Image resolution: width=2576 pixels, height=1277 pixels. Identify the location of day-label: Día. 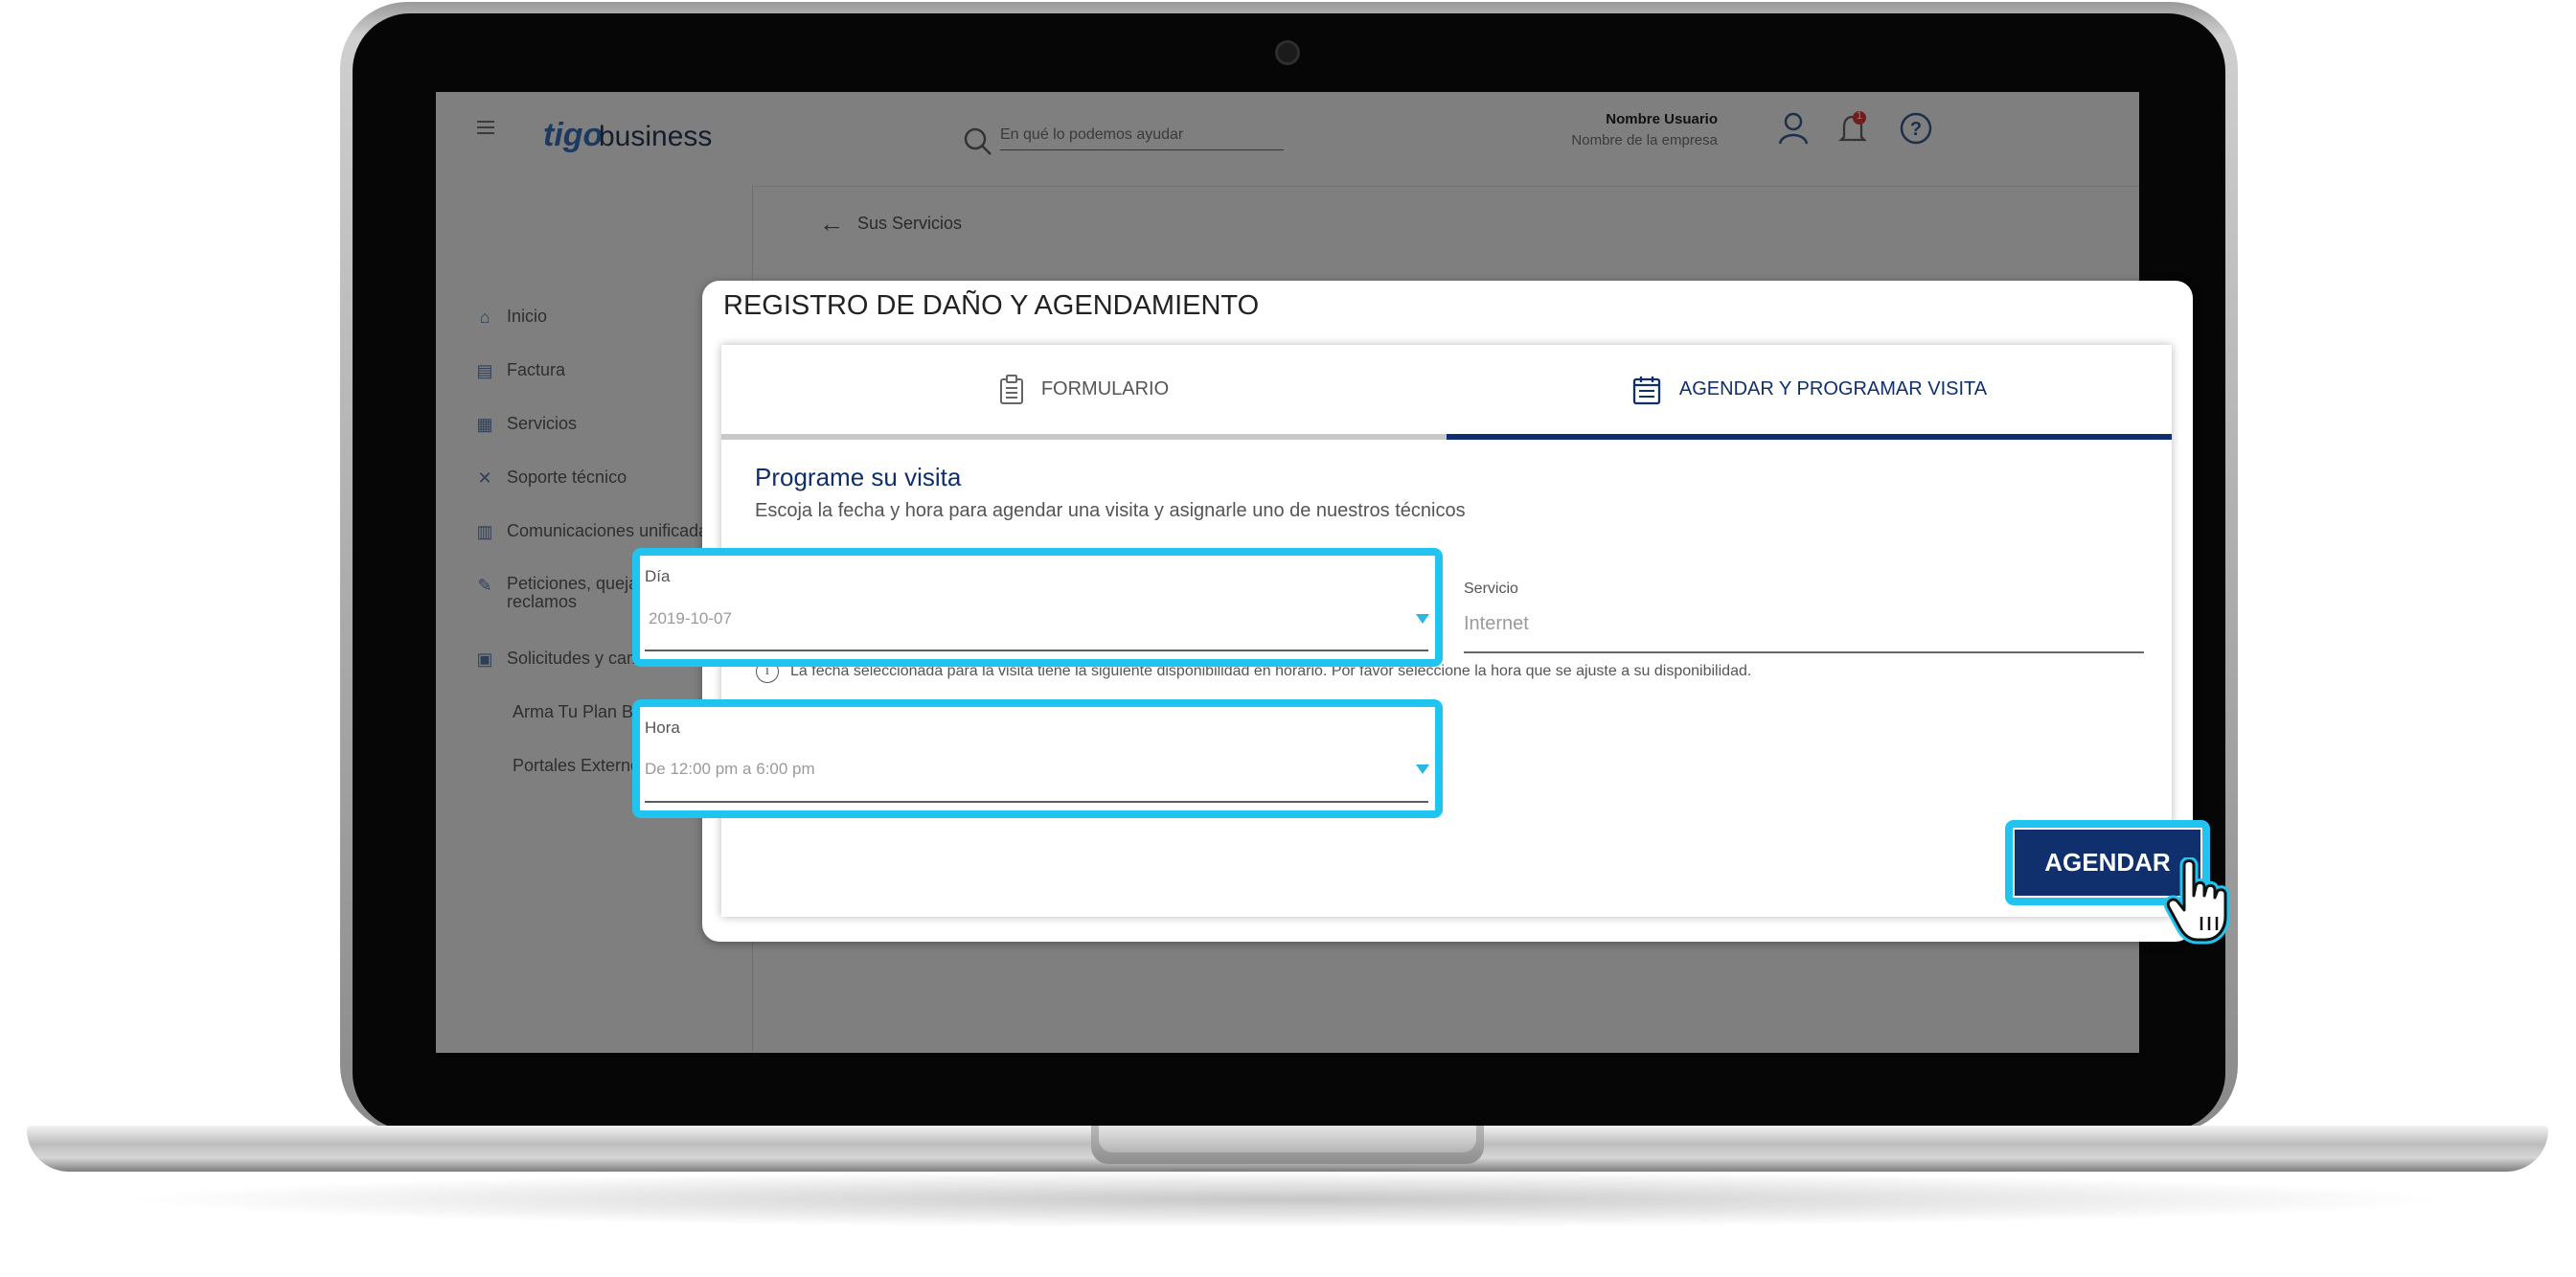
(658, 576).